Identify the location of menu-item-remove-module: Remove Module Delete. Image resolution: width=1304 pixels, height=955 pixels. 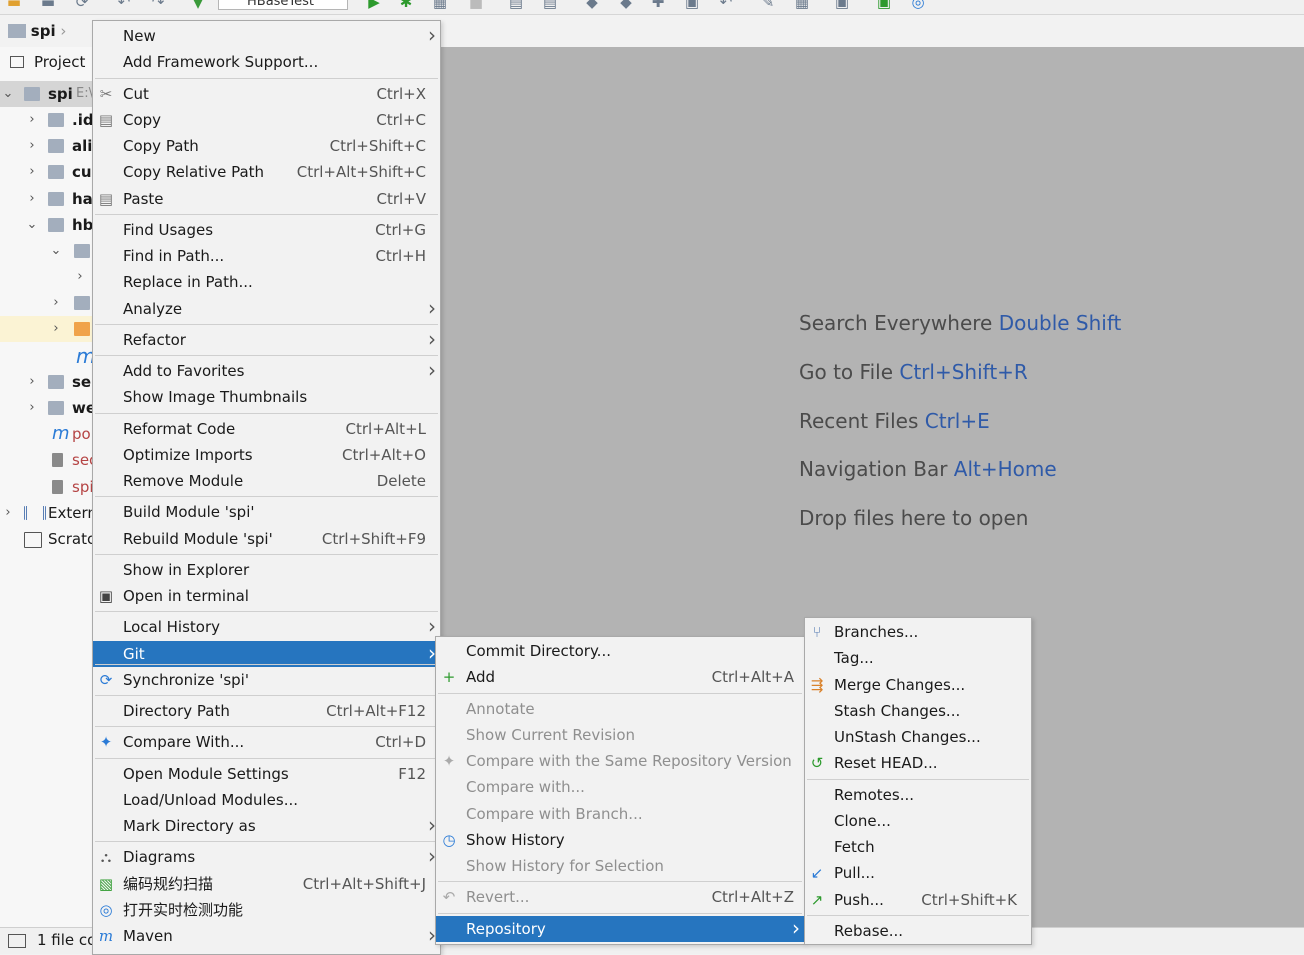
(266, 481).